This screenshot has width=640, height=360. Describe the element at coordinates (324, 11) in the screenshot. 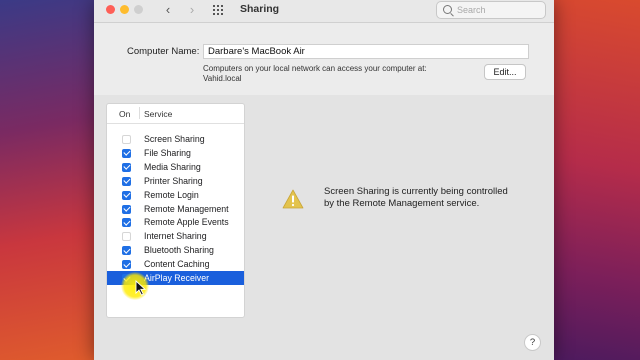

I see `title-bar: ‹ › Sharing` at that location.